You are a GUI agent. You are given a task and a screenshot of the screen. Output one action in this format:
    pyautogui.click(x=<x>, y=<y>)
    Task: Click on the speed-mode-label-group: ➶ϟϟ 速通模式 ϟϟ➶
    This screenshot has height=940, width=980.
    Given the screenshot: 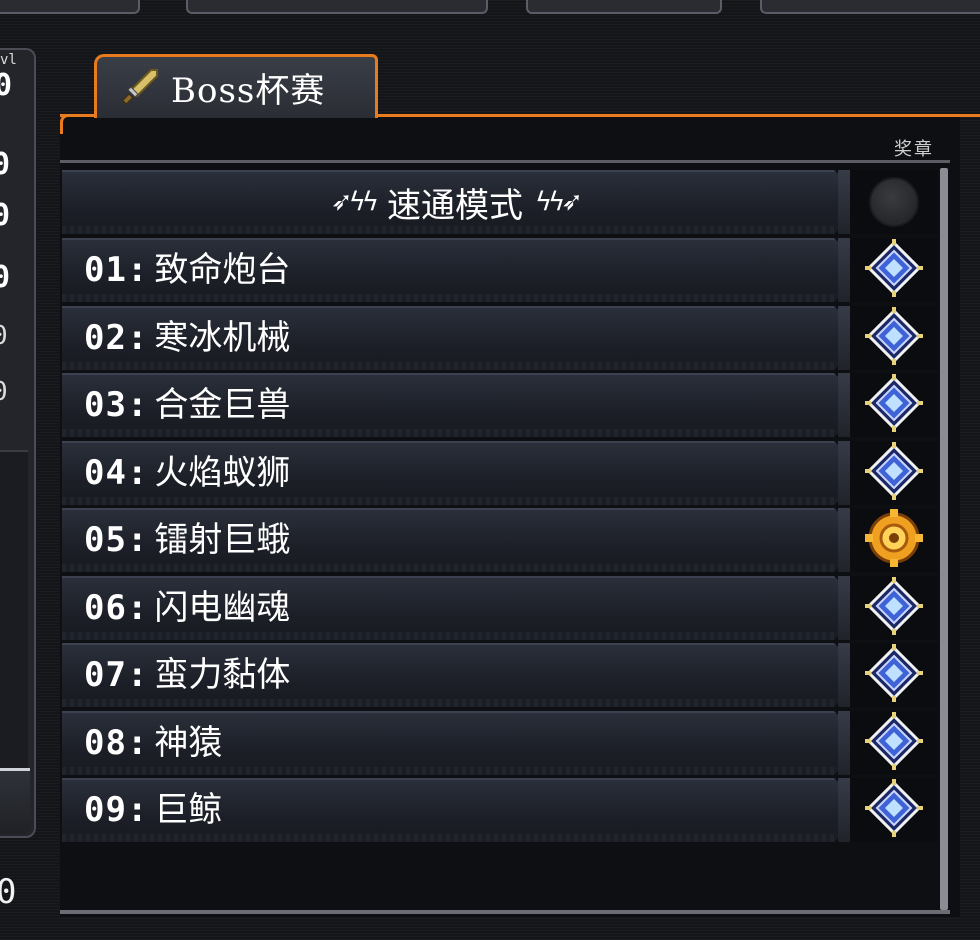 What is the action you would take?
    pyautogui.click(x=455, y=202)
    